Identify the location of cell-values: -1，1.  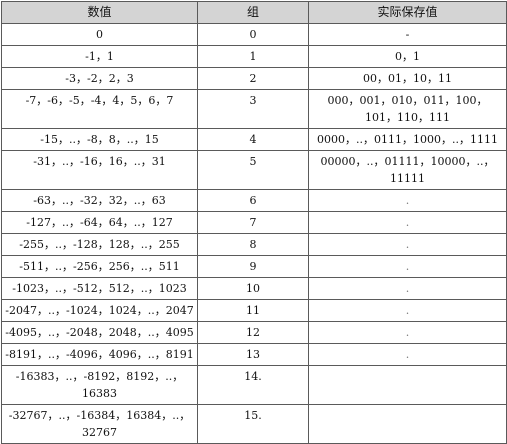
(99, 56).